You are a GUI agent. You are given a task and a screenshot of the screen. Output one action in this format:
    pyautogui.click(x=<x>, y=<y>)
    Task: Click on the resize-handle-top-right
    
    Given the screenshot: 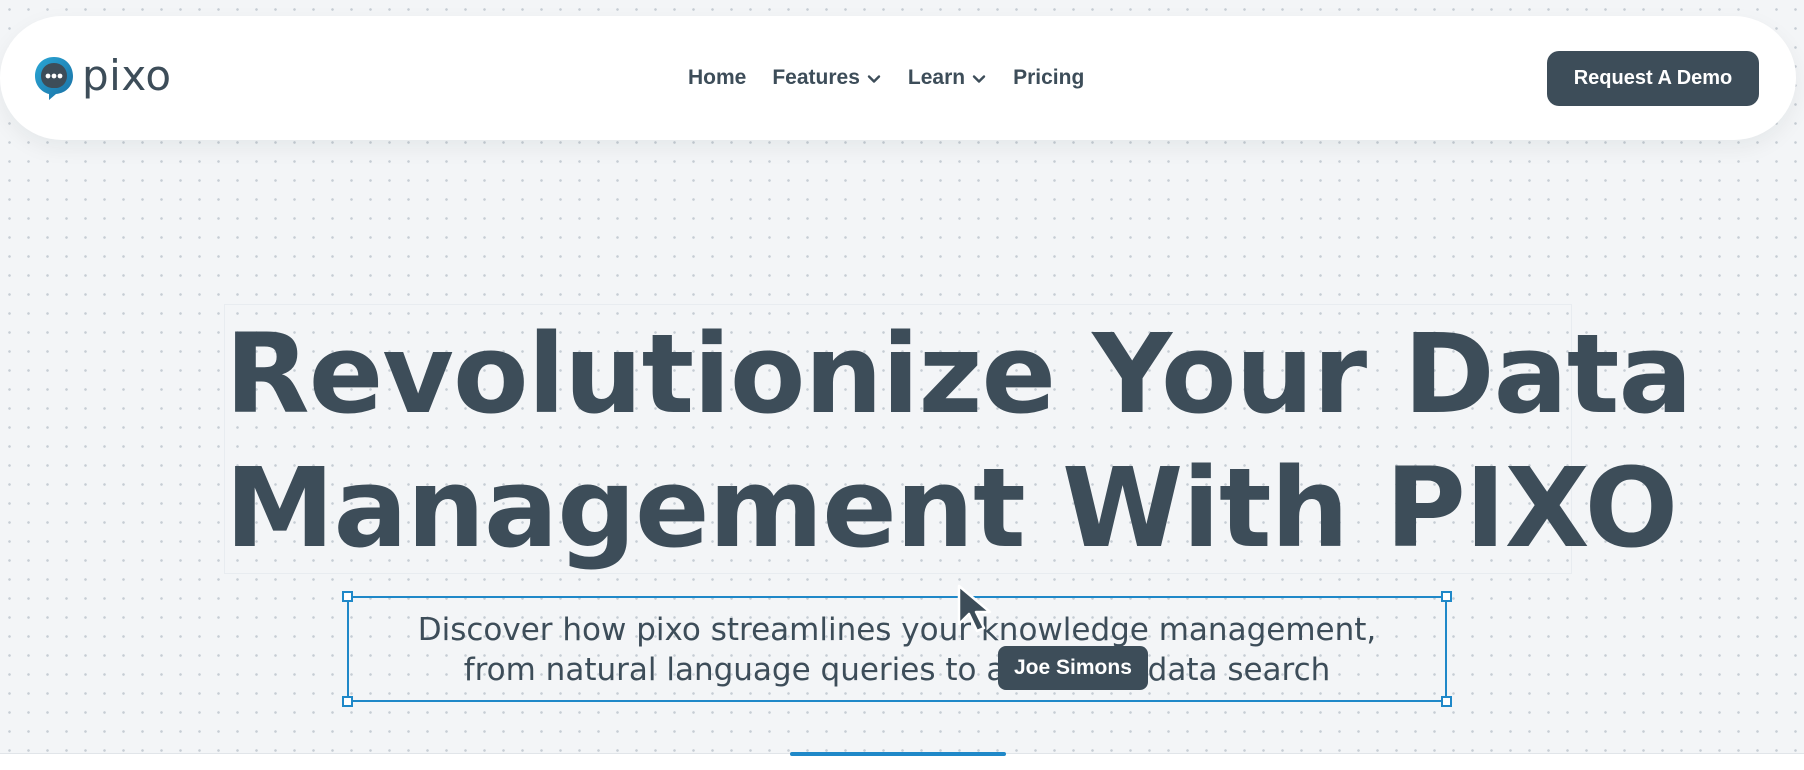 What is the action you would take?
    pyautogui.click(x=1446, y=596)
    